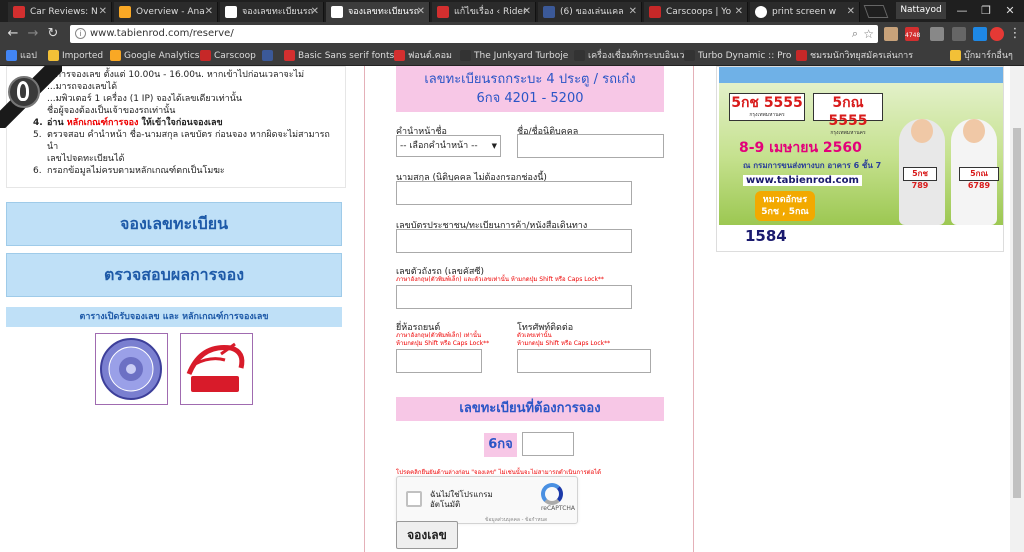  Describe the element at coordinates (13, 34) in the screenshot. I see `back-icon: ←` at that location.